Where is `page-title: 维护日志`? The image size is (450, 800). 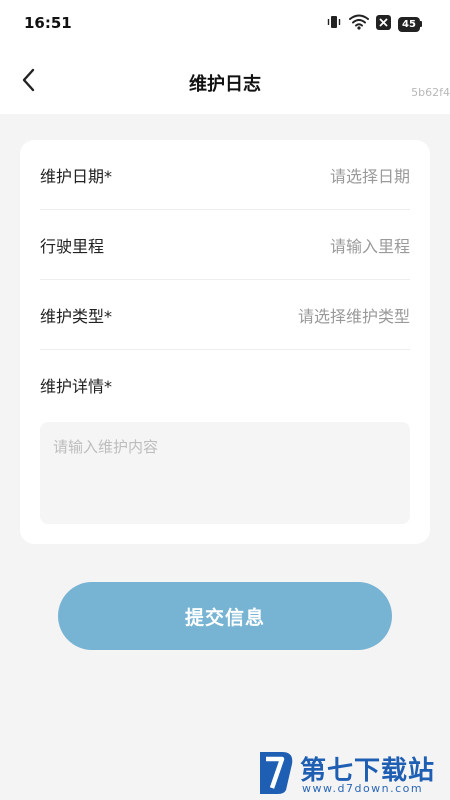 page-title: 维护日志 is located at coordinates (225, 84).